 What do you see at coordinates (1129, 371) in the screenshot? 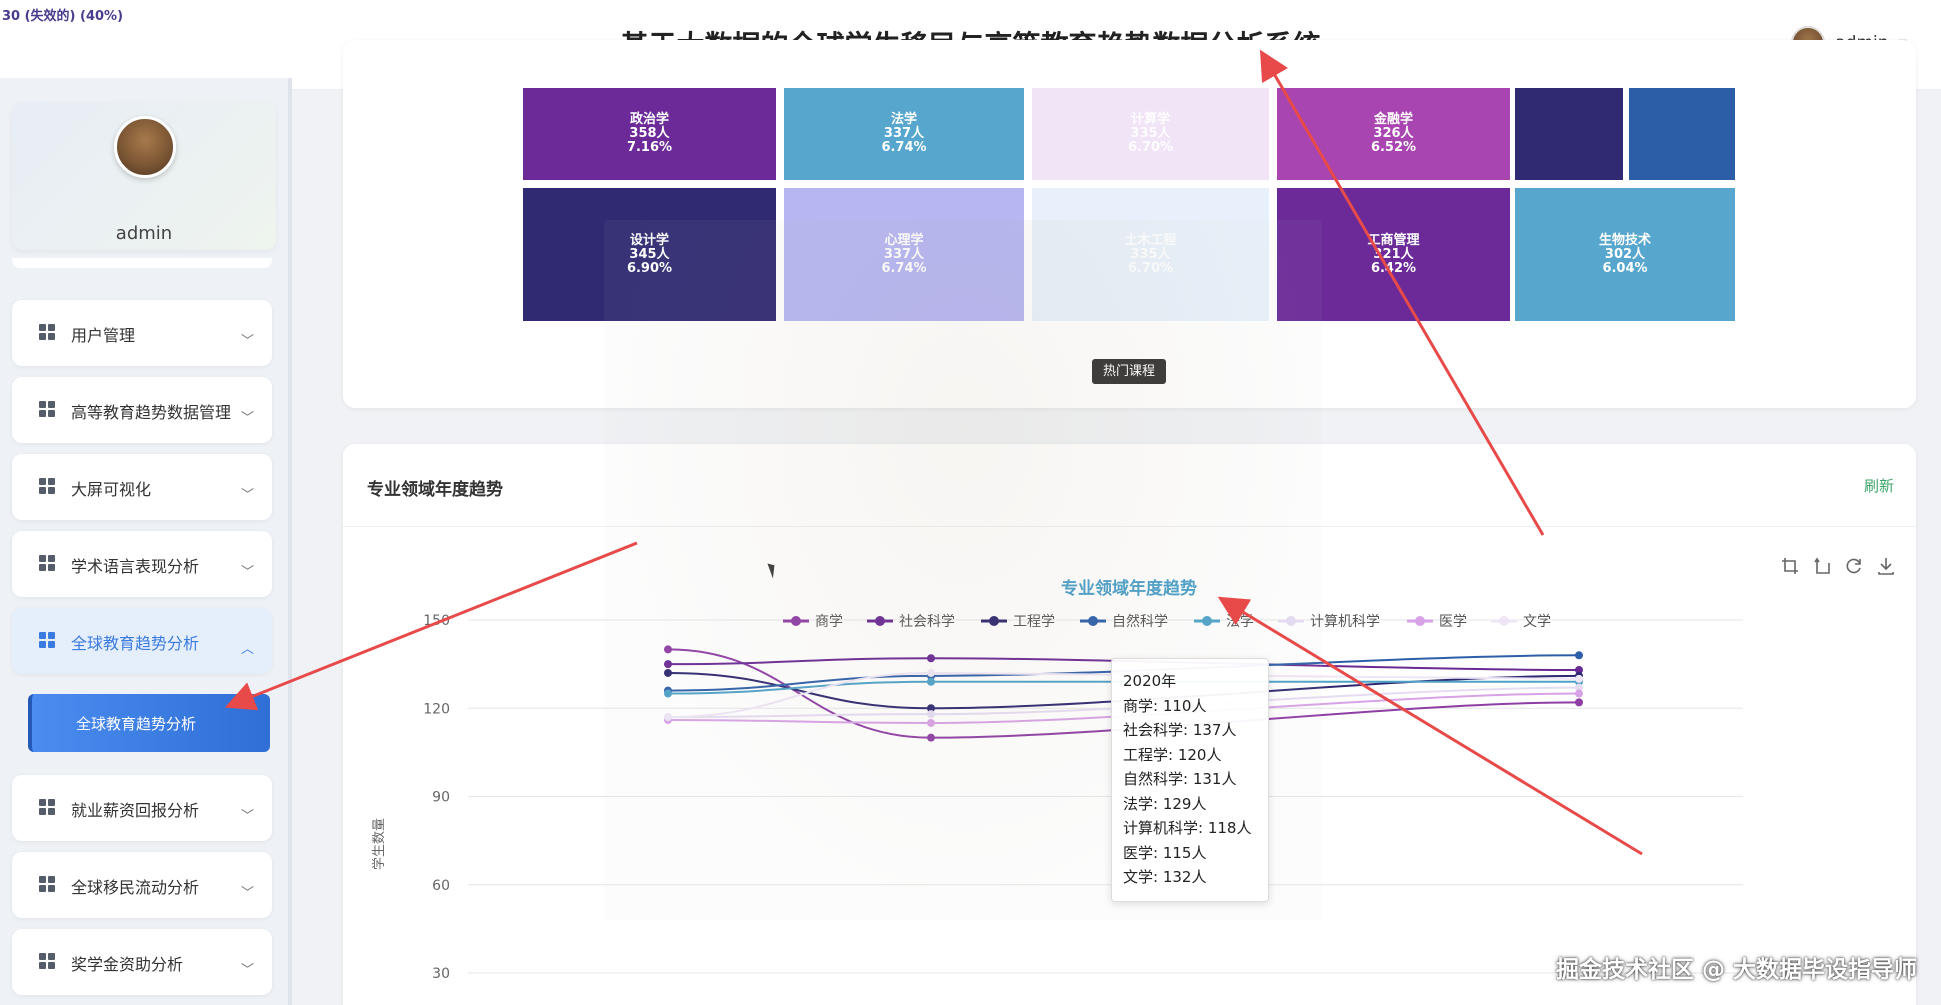
I see `hot-courses-badge: 热门课程` at bounding box center [1129, 371].